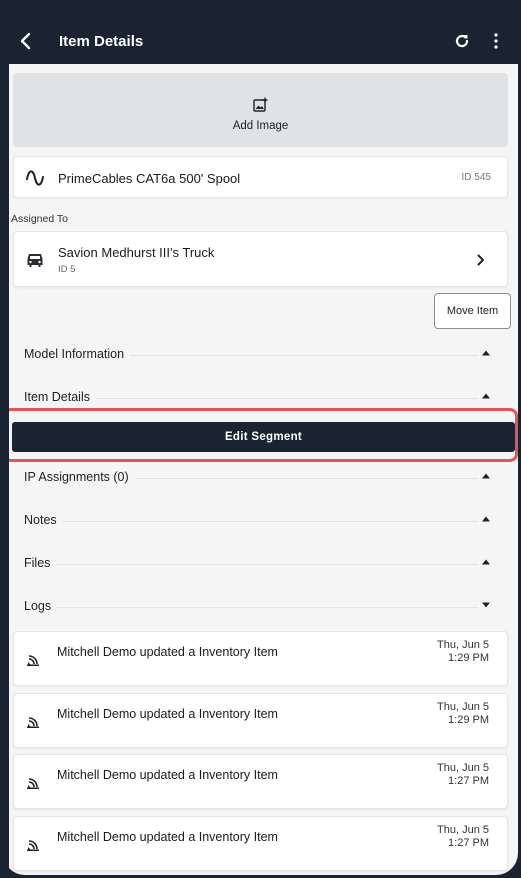 This screenshot has width=521, height=878. I want to click on section-files: Files, so click(263, 564).